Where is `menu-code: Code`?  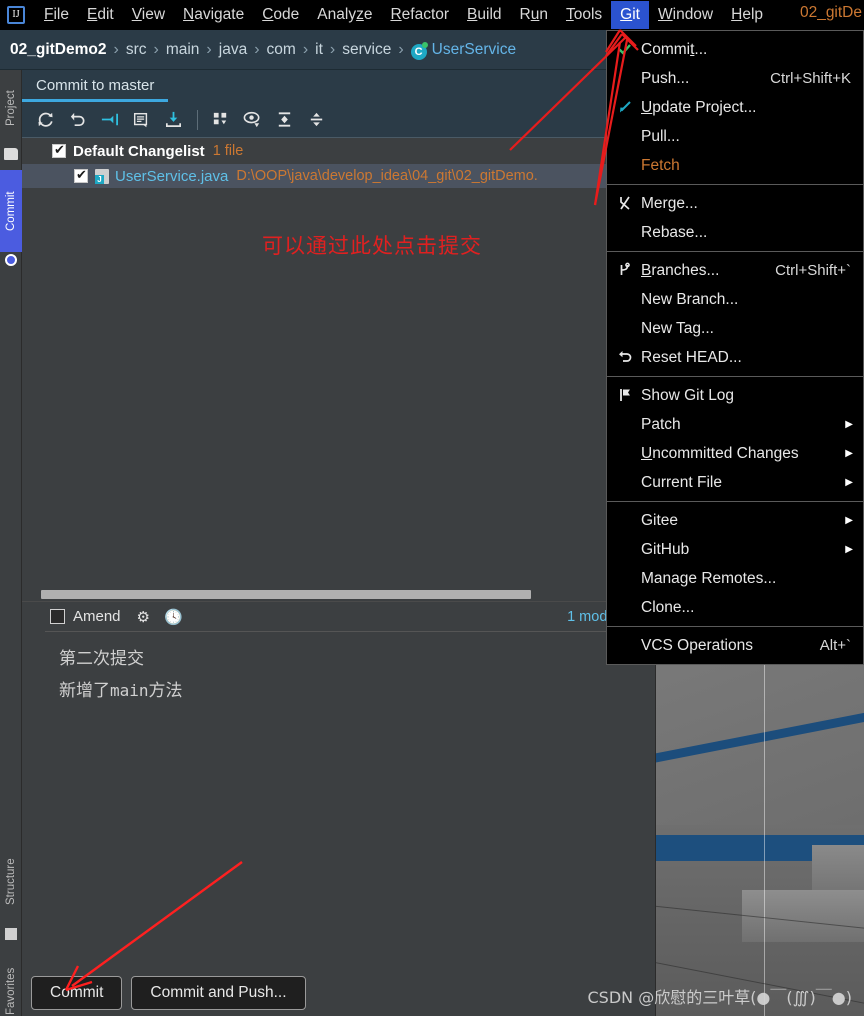
menu-code: Code is located at coordinates (280, 15).